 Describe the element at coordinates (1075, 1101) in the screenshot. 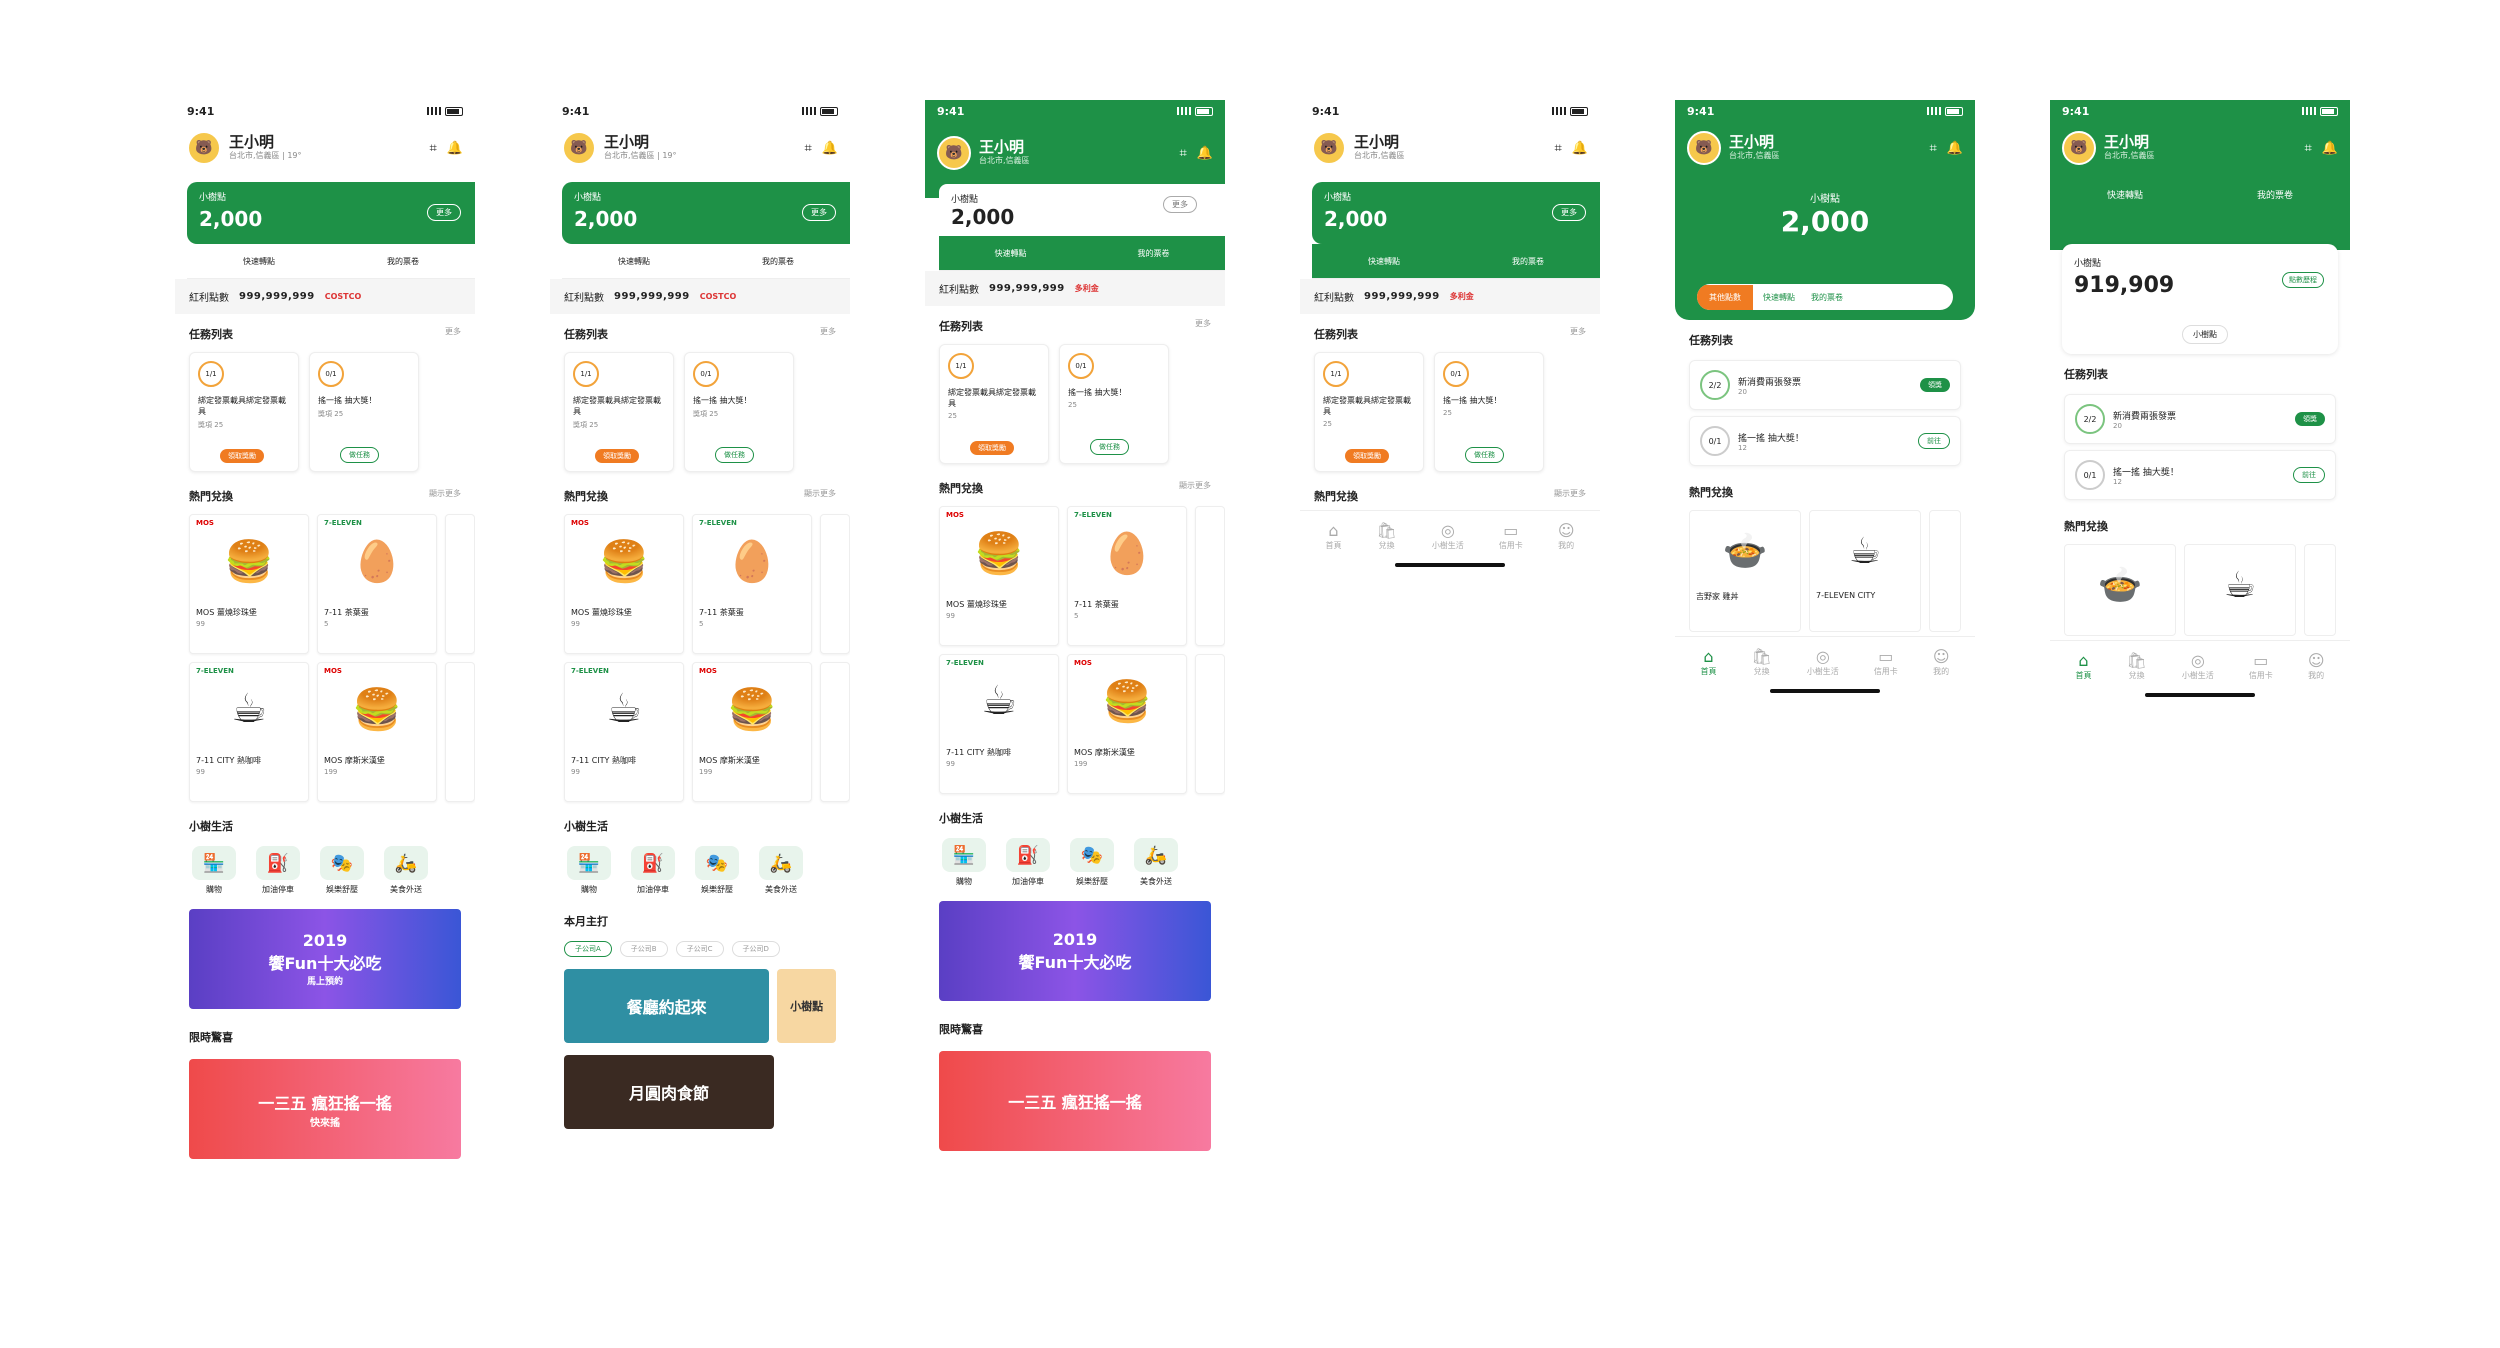

I see `promo-banner-shake: 一三五 瘋狂搖一搖` at that location.